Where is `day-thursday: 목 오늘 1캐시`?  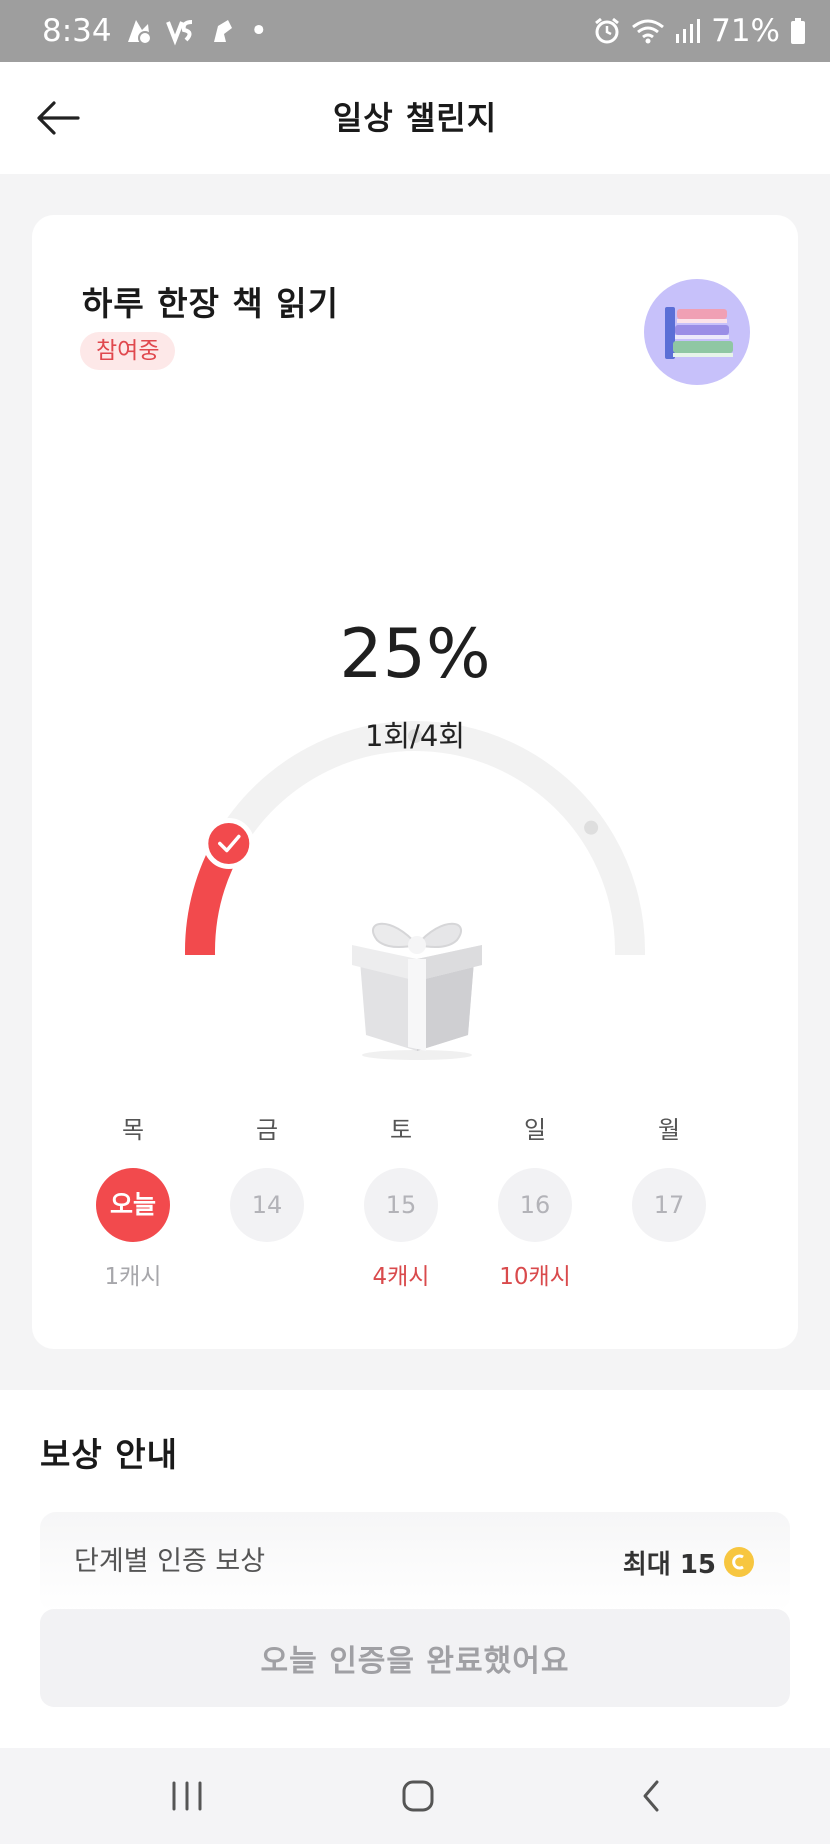
day-thursday: 목 오늘 1캐시 is located at coordinates (133, 1201).